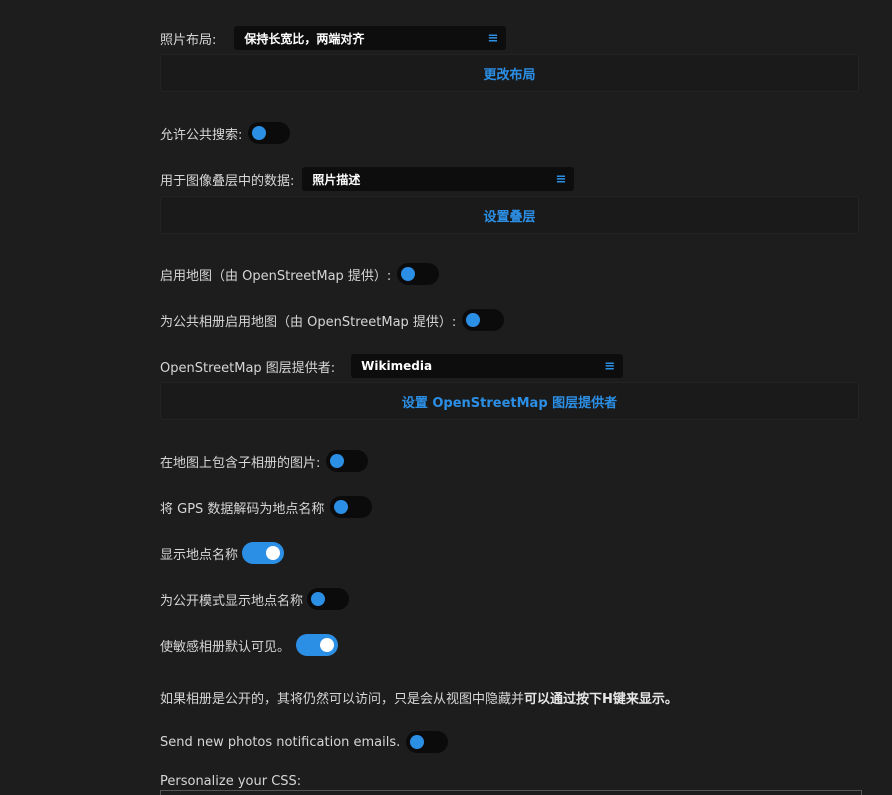 This screenshot has width=892, height=795. What do you see at coordinates (304, 38) in the screenshot?
I see `photo-layout-value: 保持长宽比，两端对齐` at bounding box center [304, 38].